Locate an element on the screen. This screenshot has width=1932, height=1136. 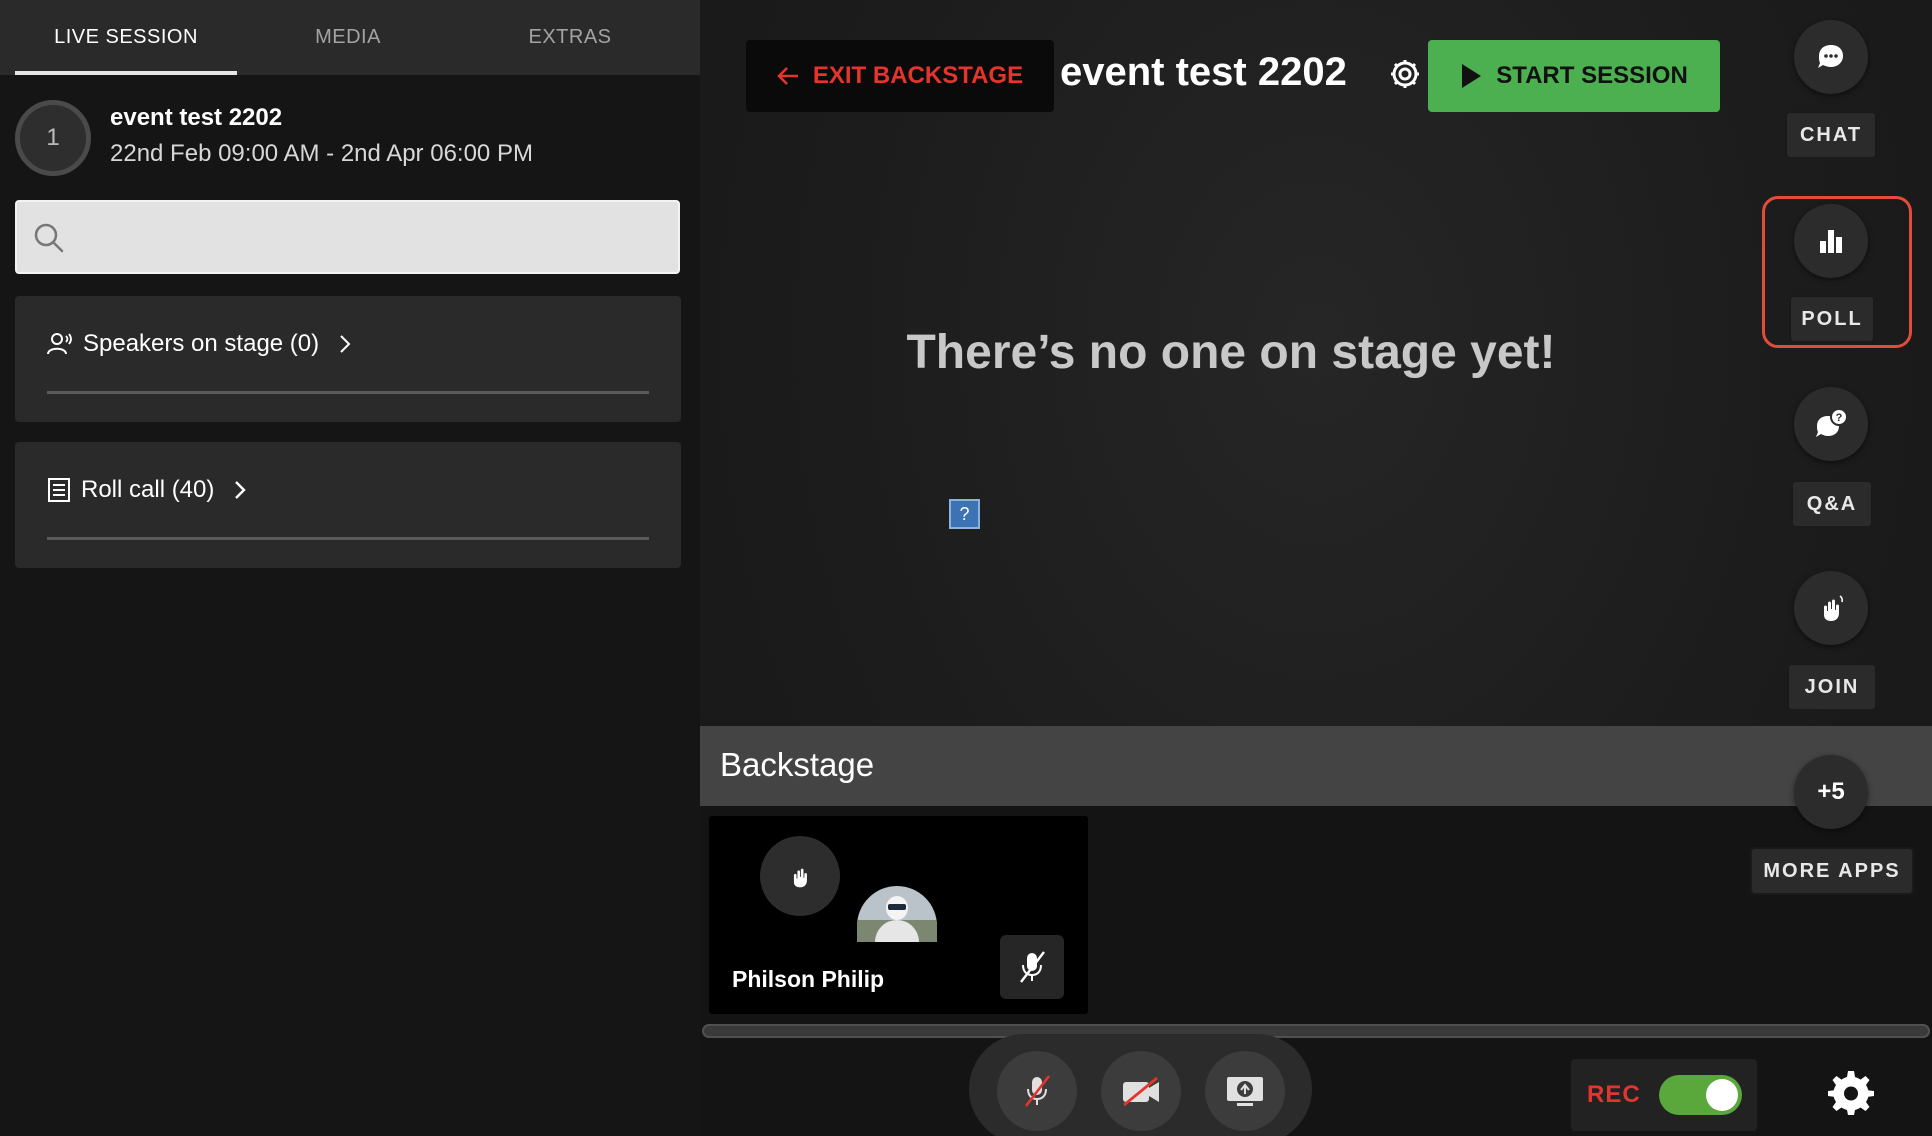
play-icon is located at coordinates (1472, 76).